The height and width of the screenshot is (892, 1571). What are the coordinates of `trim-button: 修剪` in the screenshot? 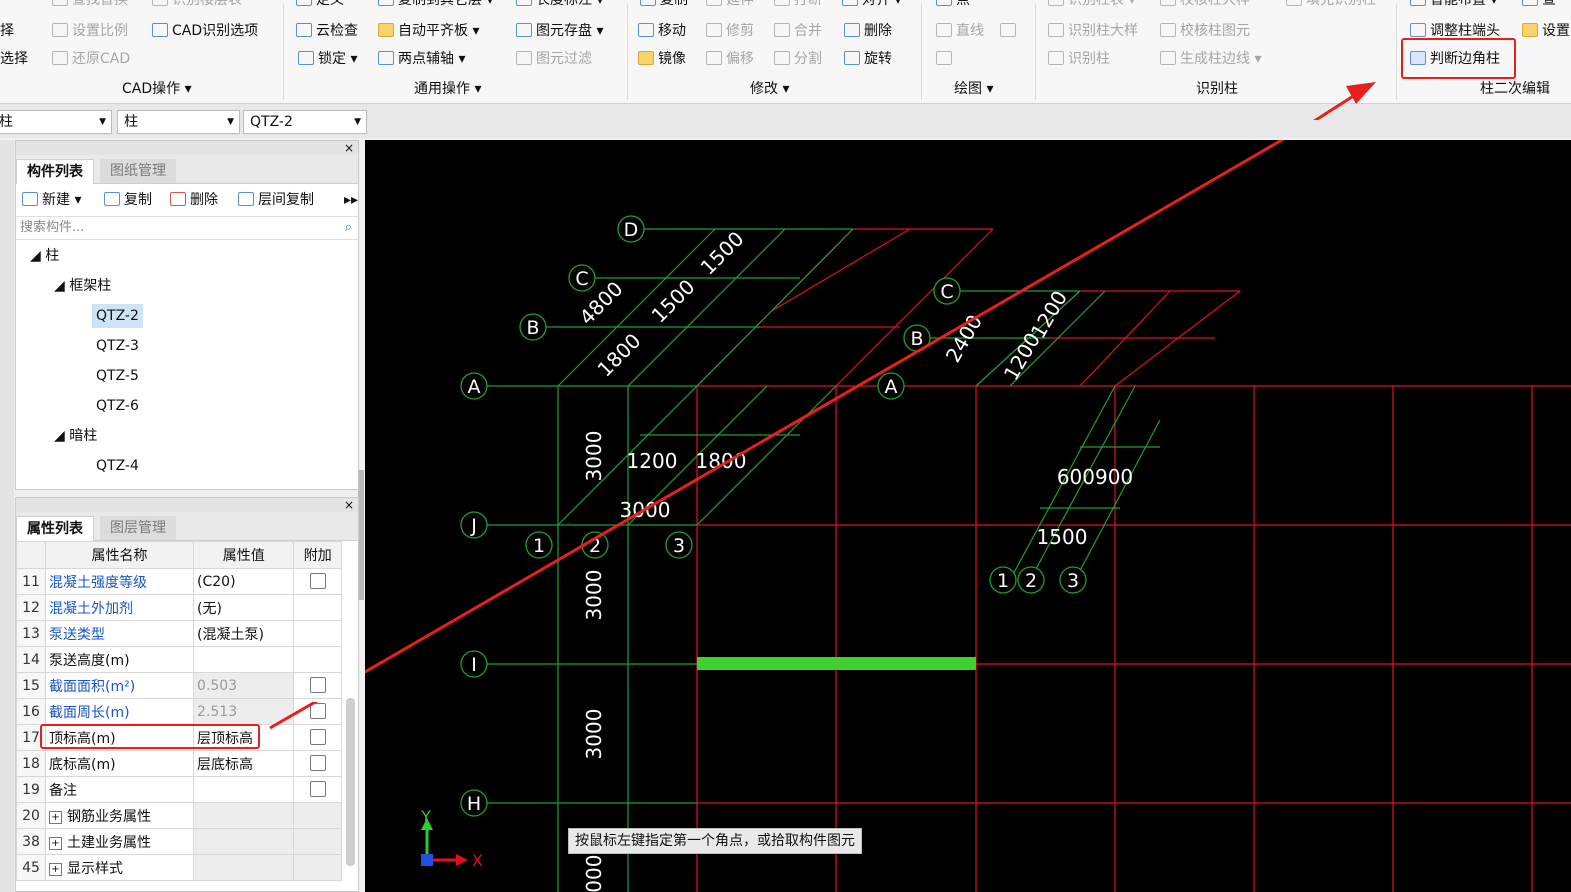 It's located at (730, 31).